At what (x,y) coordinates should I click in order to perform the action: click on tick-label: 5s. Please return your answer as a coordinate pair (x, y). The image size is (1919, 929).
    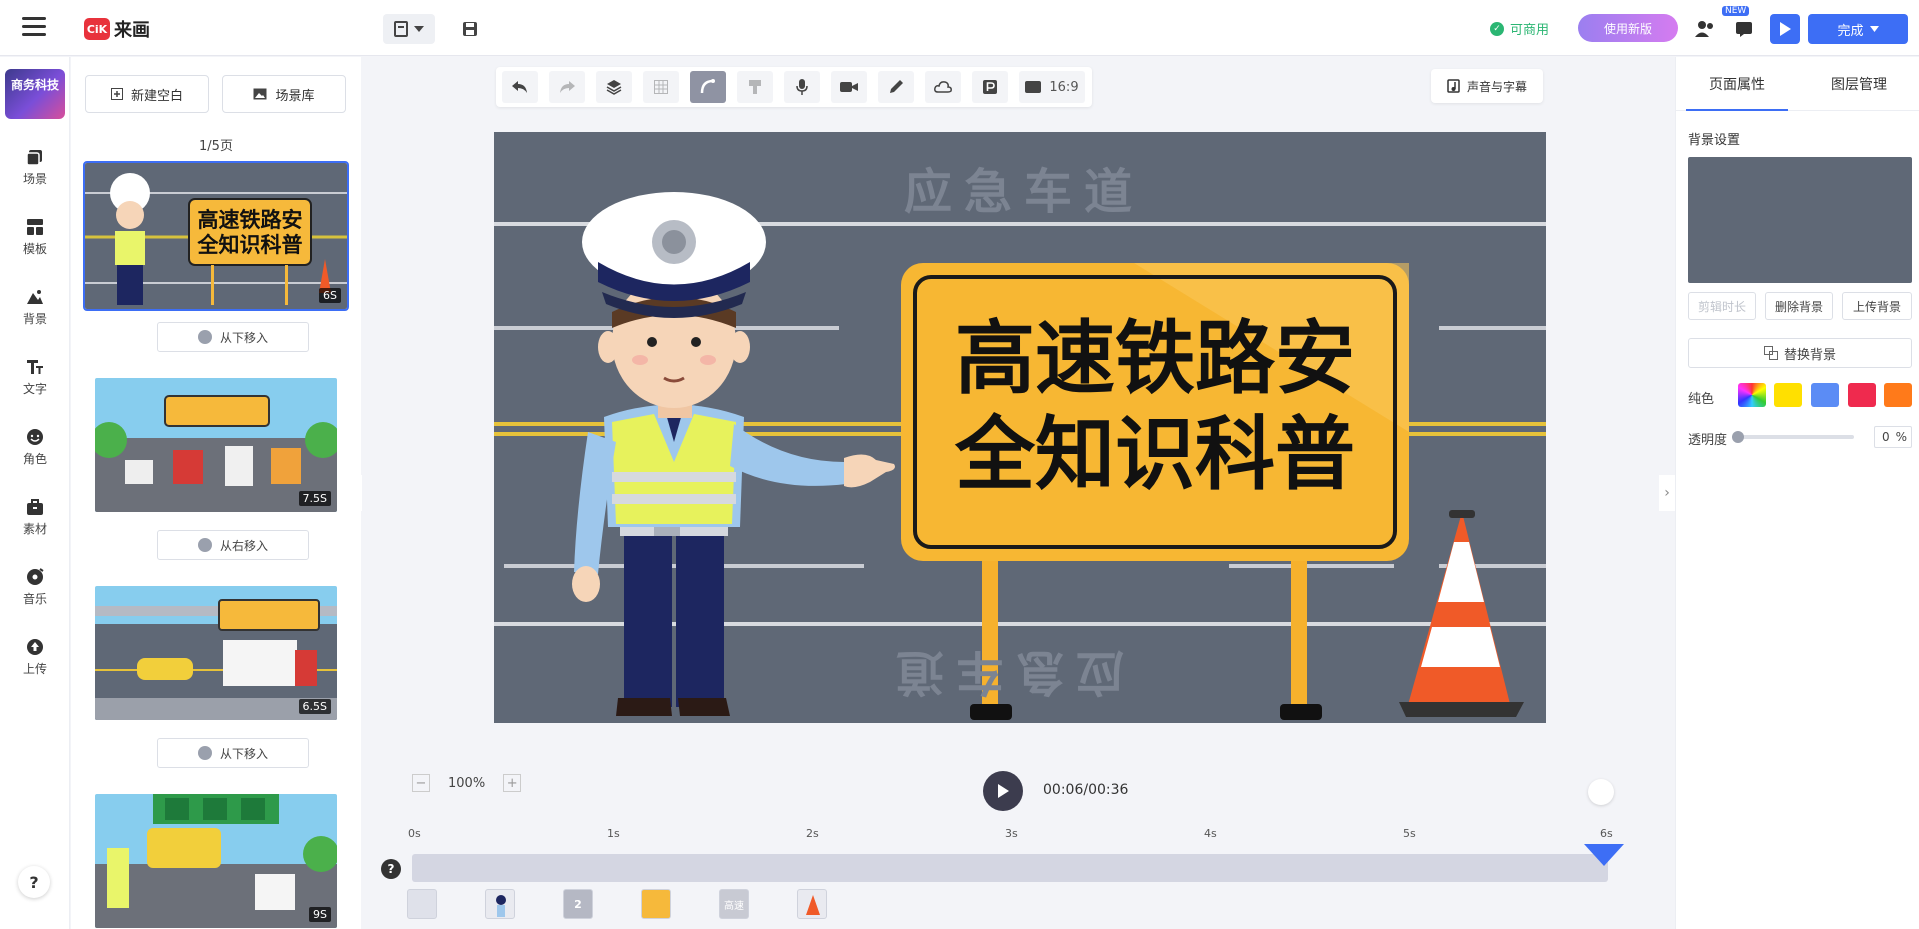
    Looking at the image, I should click on (1409, 833).